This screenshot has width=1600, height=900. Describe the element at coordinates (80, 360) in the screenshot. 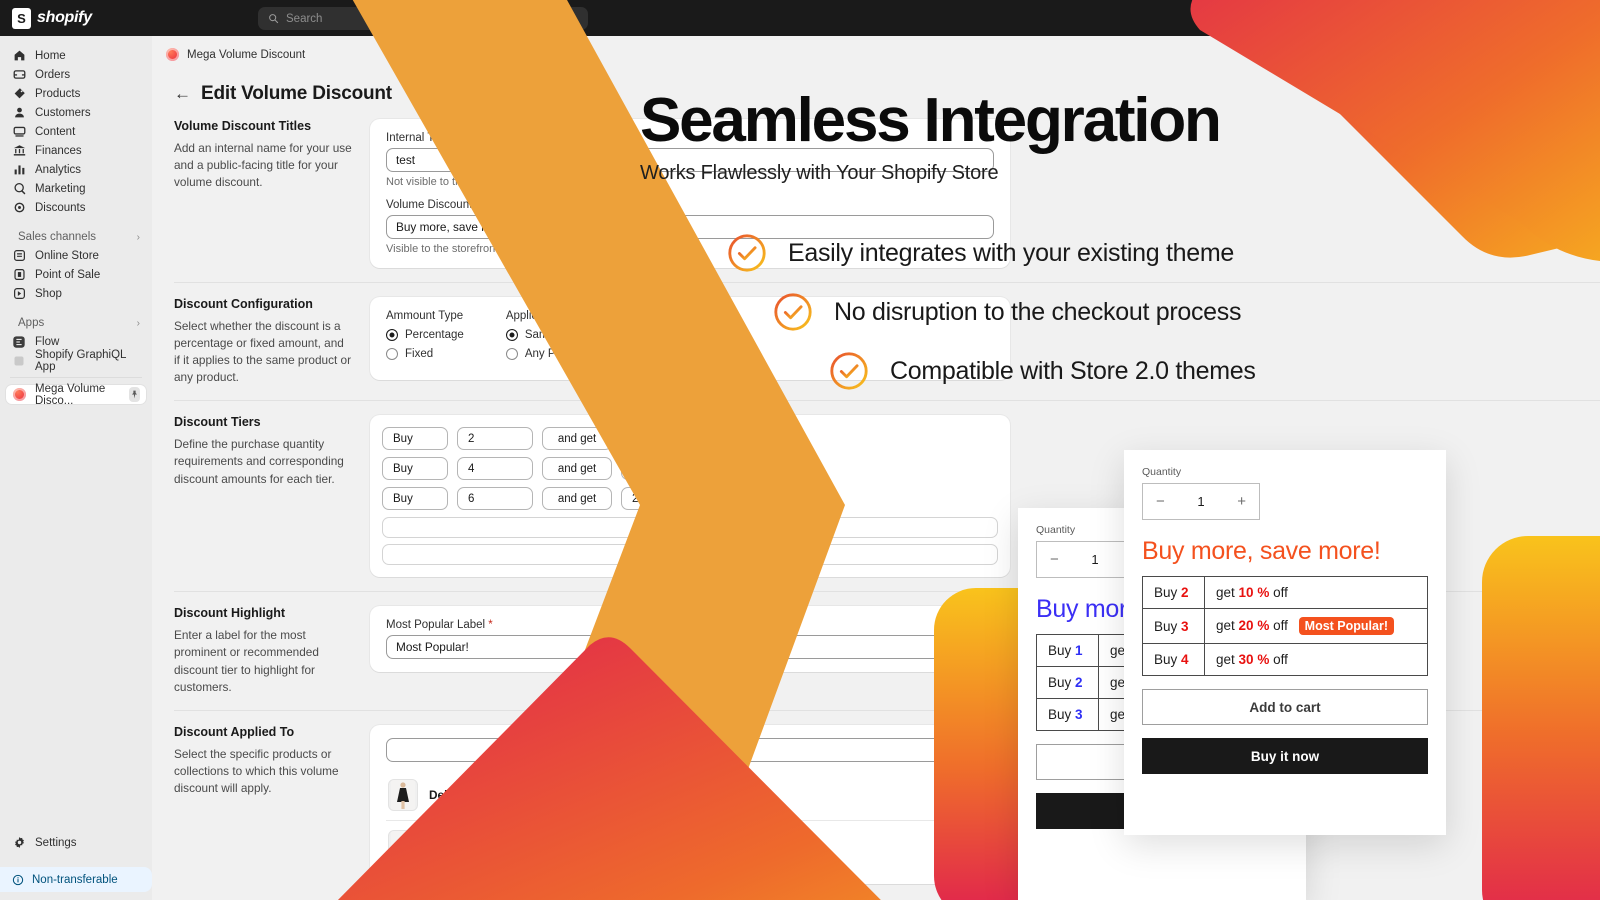

I see `sidebar-item-label: Shopify GraphiQL App` at that location.